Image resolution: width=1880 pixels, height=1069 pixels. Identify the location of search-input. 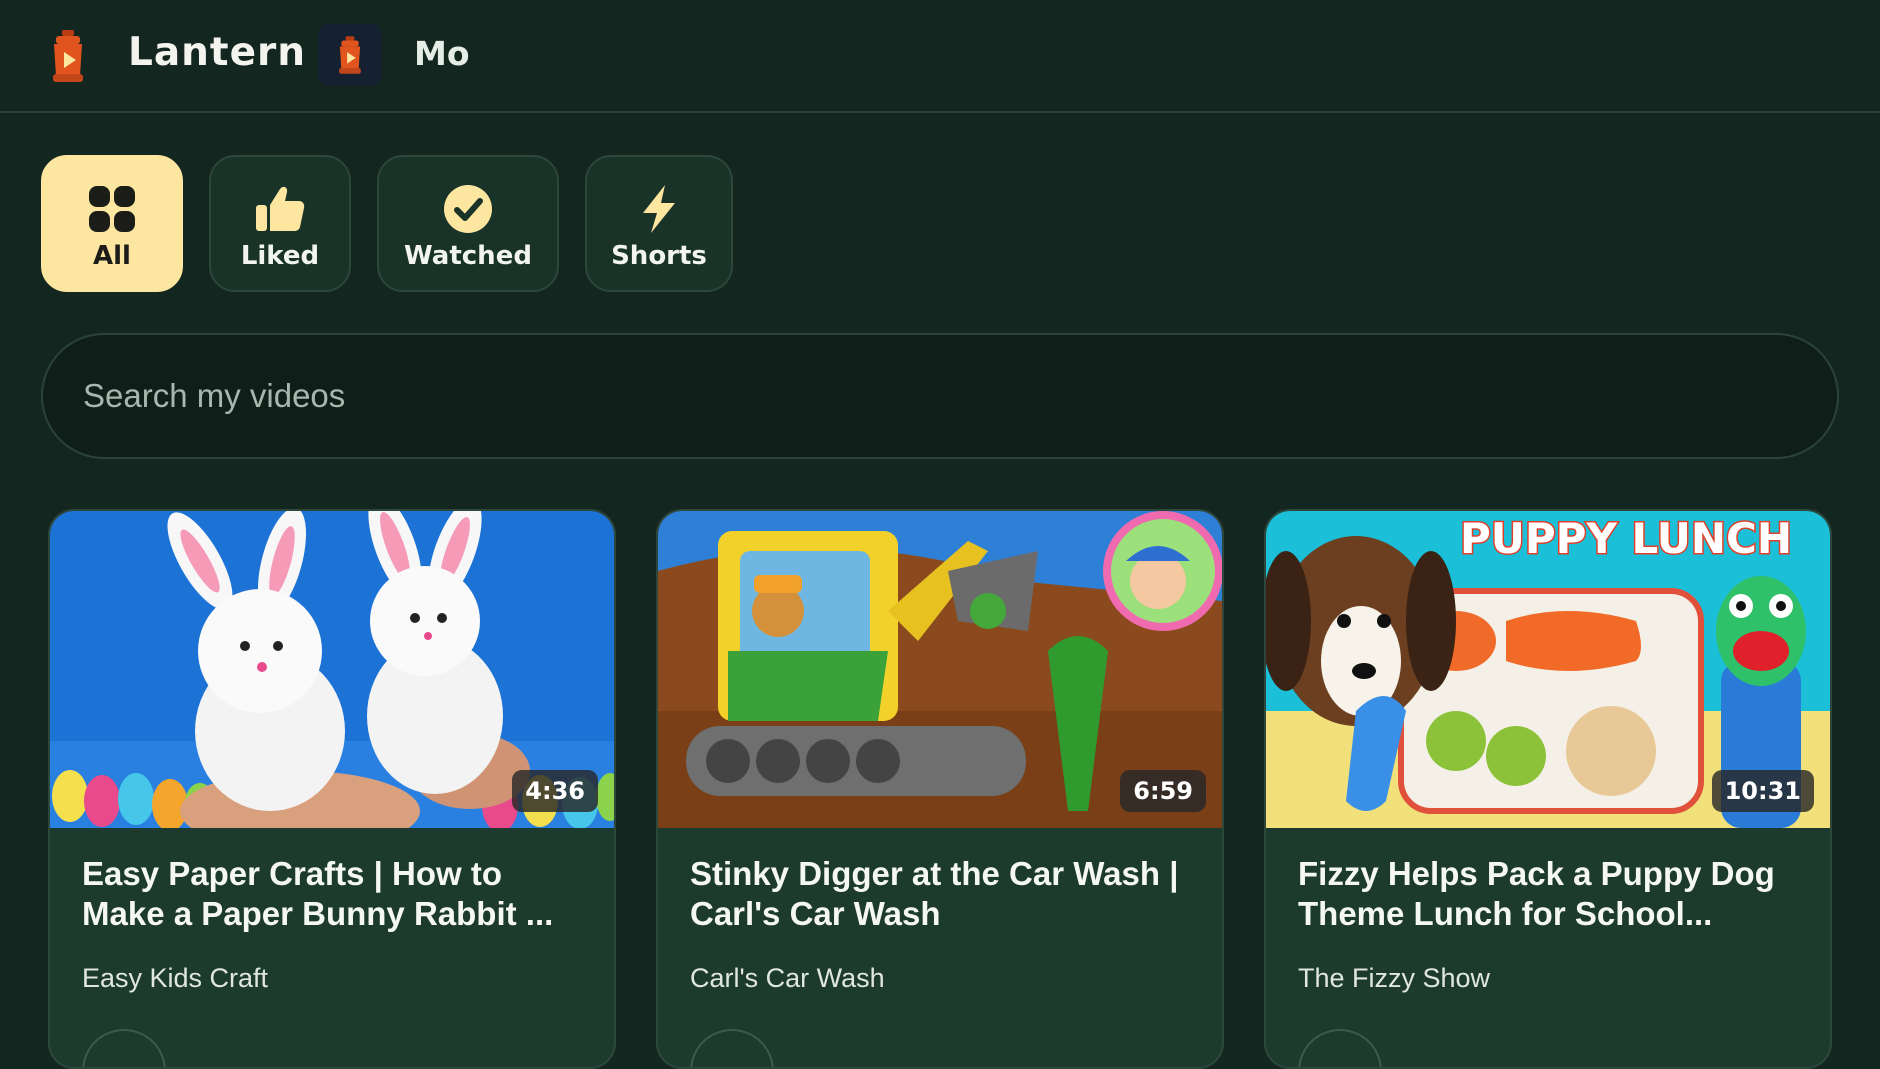
(933, 396).